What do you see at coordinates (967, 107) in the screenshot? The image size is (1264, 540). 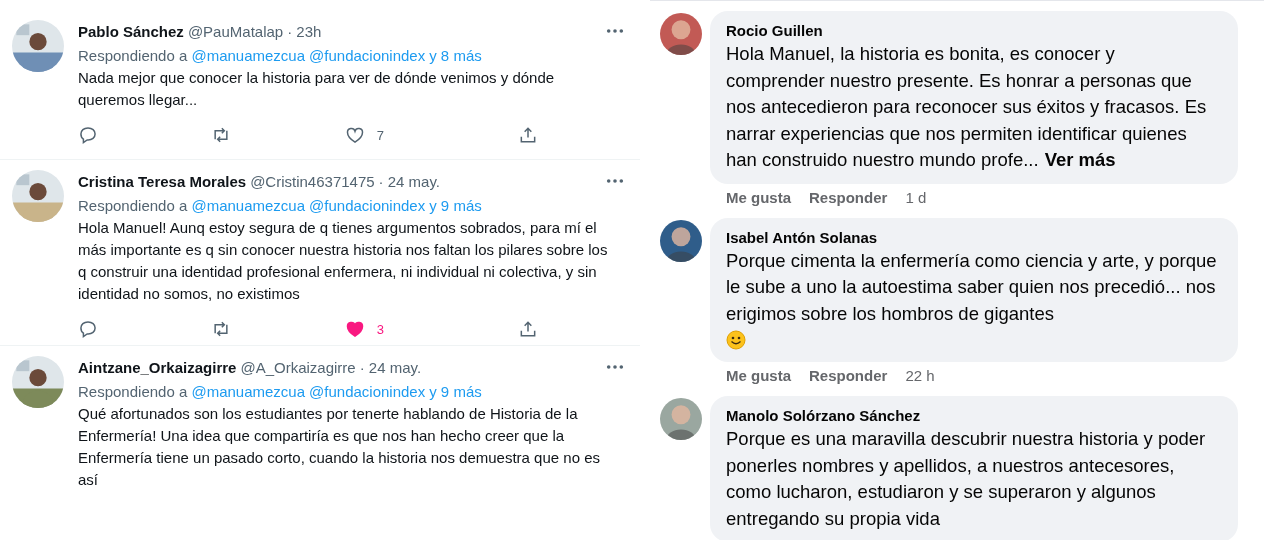 I see `comment-text: Hola Manuel, la historia es bonita, es conocer y comprender nuestro presente. Es honrar a personas que nos antecedieron para reconocer sus éxitos y fracasos. Es narrar experiencias que nos permiten identificar quienes han construido nuestro mundo profe... Ver más` at bounding box center [967, 107].